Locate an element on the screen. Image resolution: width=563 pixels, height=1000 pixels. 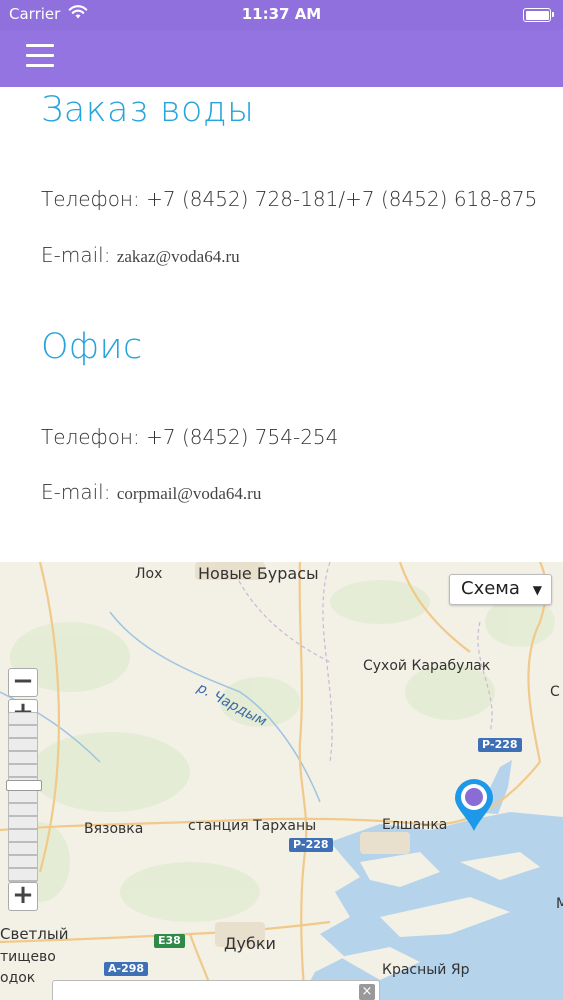
order-email-link: zakaz@voda64.ru is located at coordinates (178, 256).